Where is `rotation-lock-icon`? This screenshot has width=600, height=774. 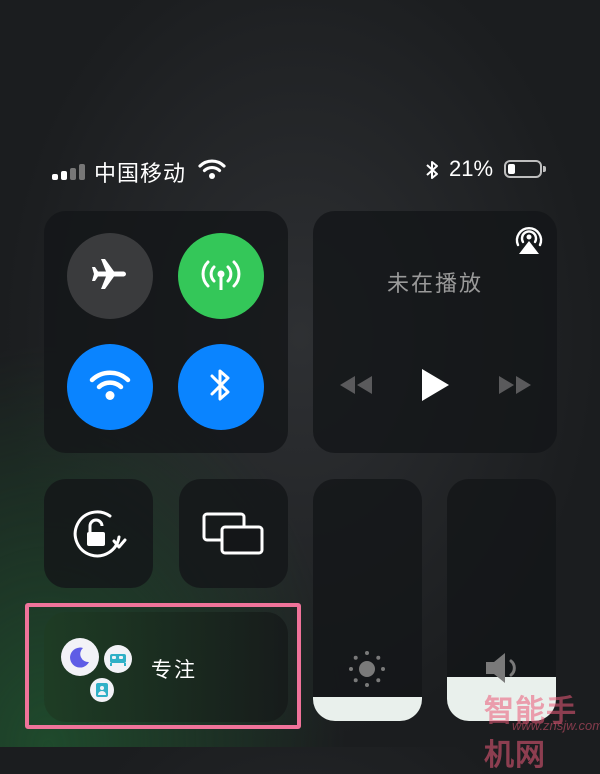 rotation-lock-icon is located at coordinates (99, 536).